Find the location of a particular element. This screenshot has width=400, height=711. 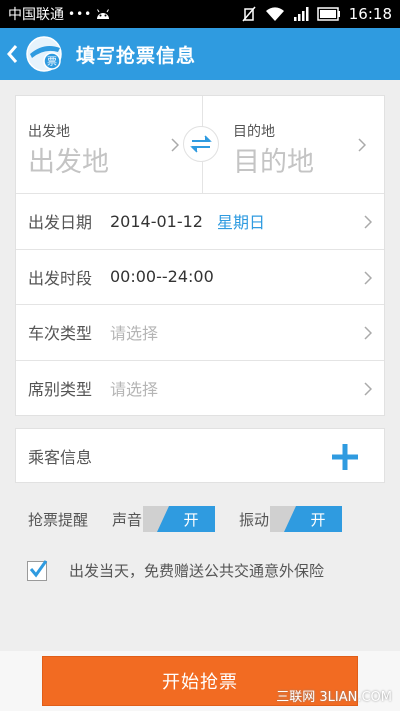

sound-label: 声音 is located at coordinates (127, 519).